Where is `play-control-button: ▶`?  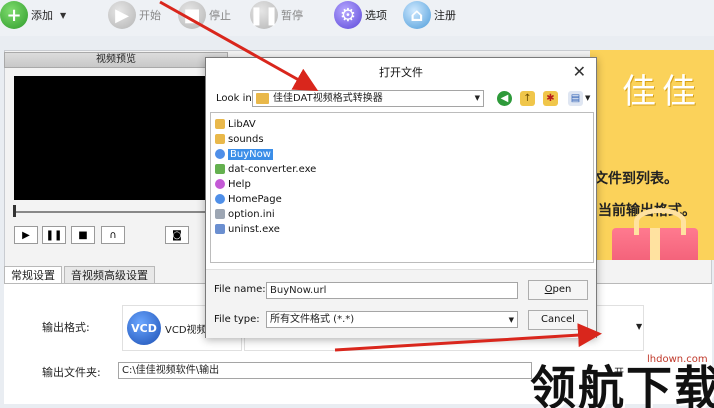
play-control-button: ▶ is located at coordinates (26, 235).